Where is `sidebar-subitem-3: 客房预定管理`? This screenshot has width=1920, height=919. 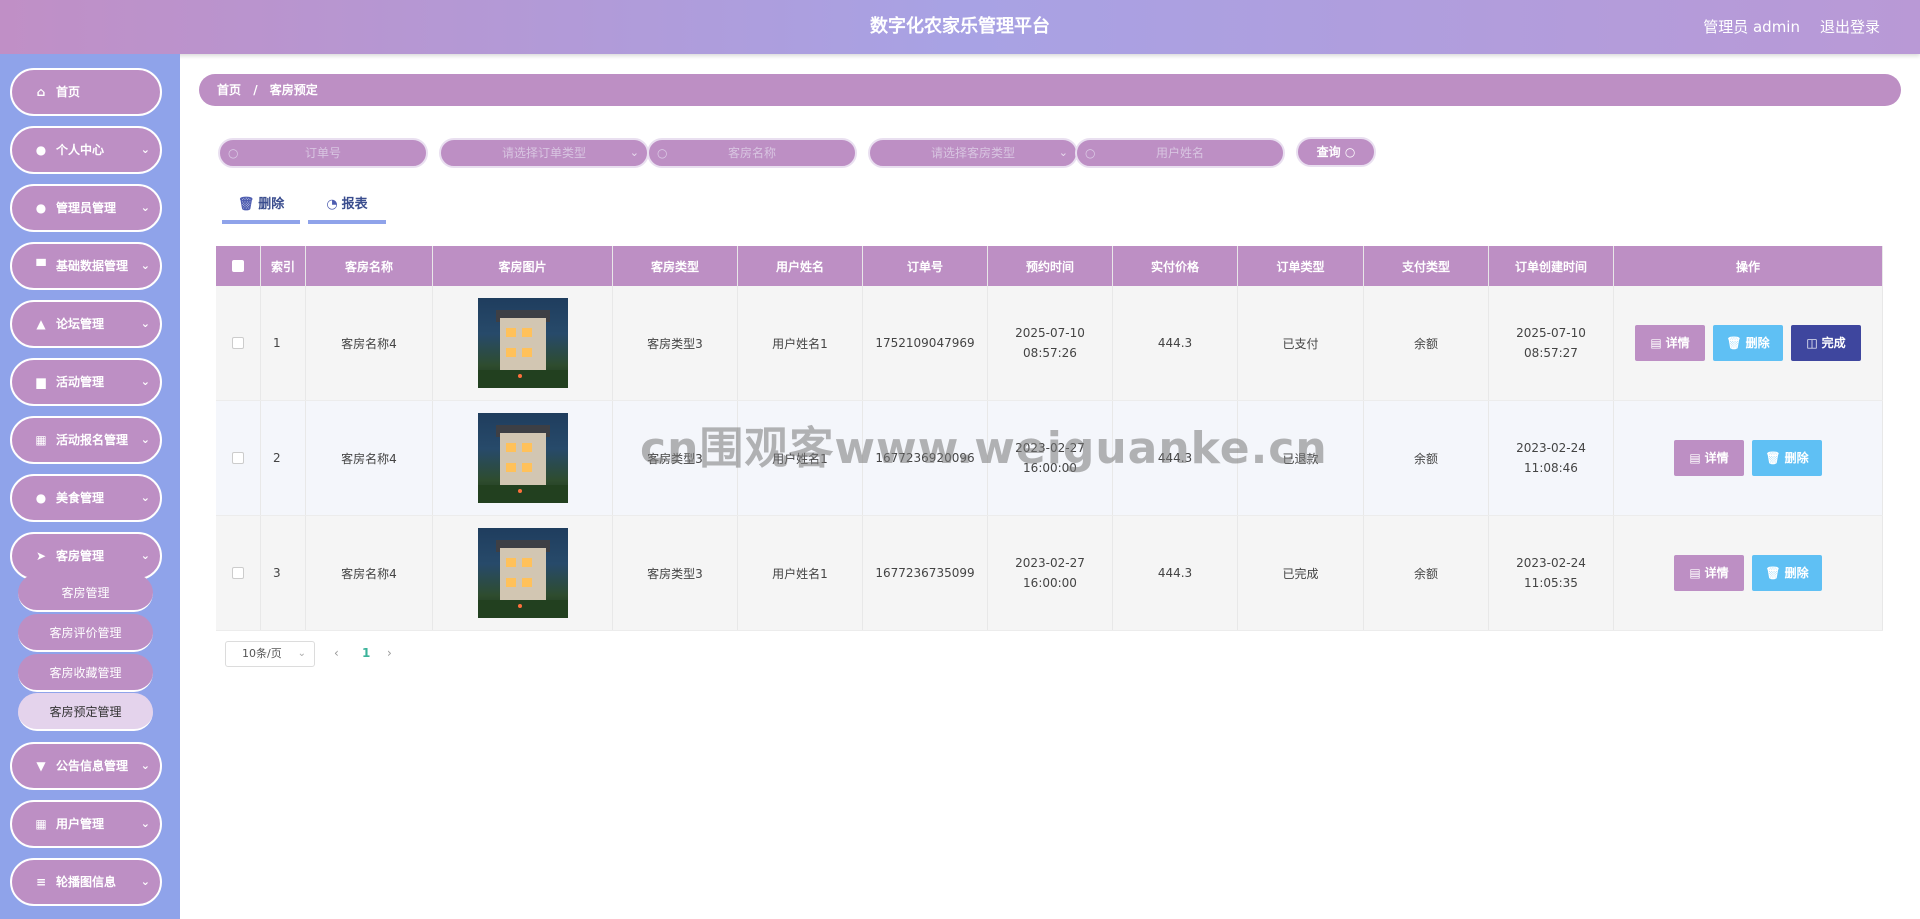
sidebar-subitem-3: 客房预定管理 is located at coordinates (85, 712).